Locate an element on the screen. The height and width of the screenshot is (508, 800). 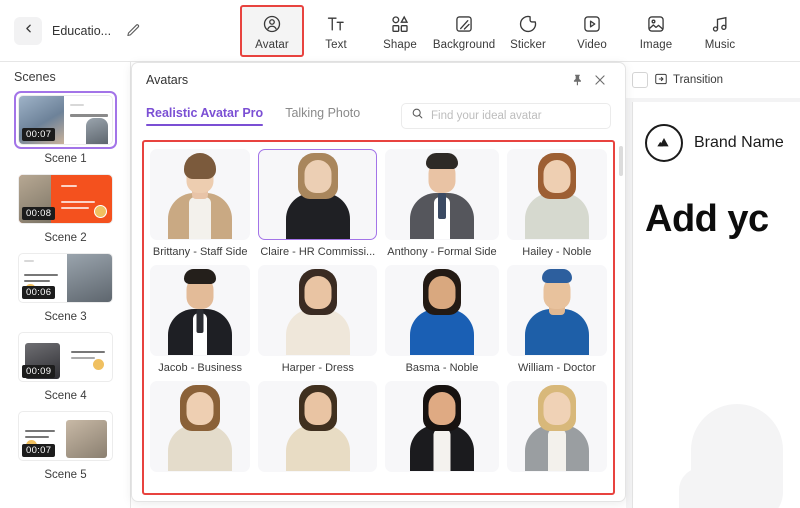
background-icon is located at coordinates (464, 24).